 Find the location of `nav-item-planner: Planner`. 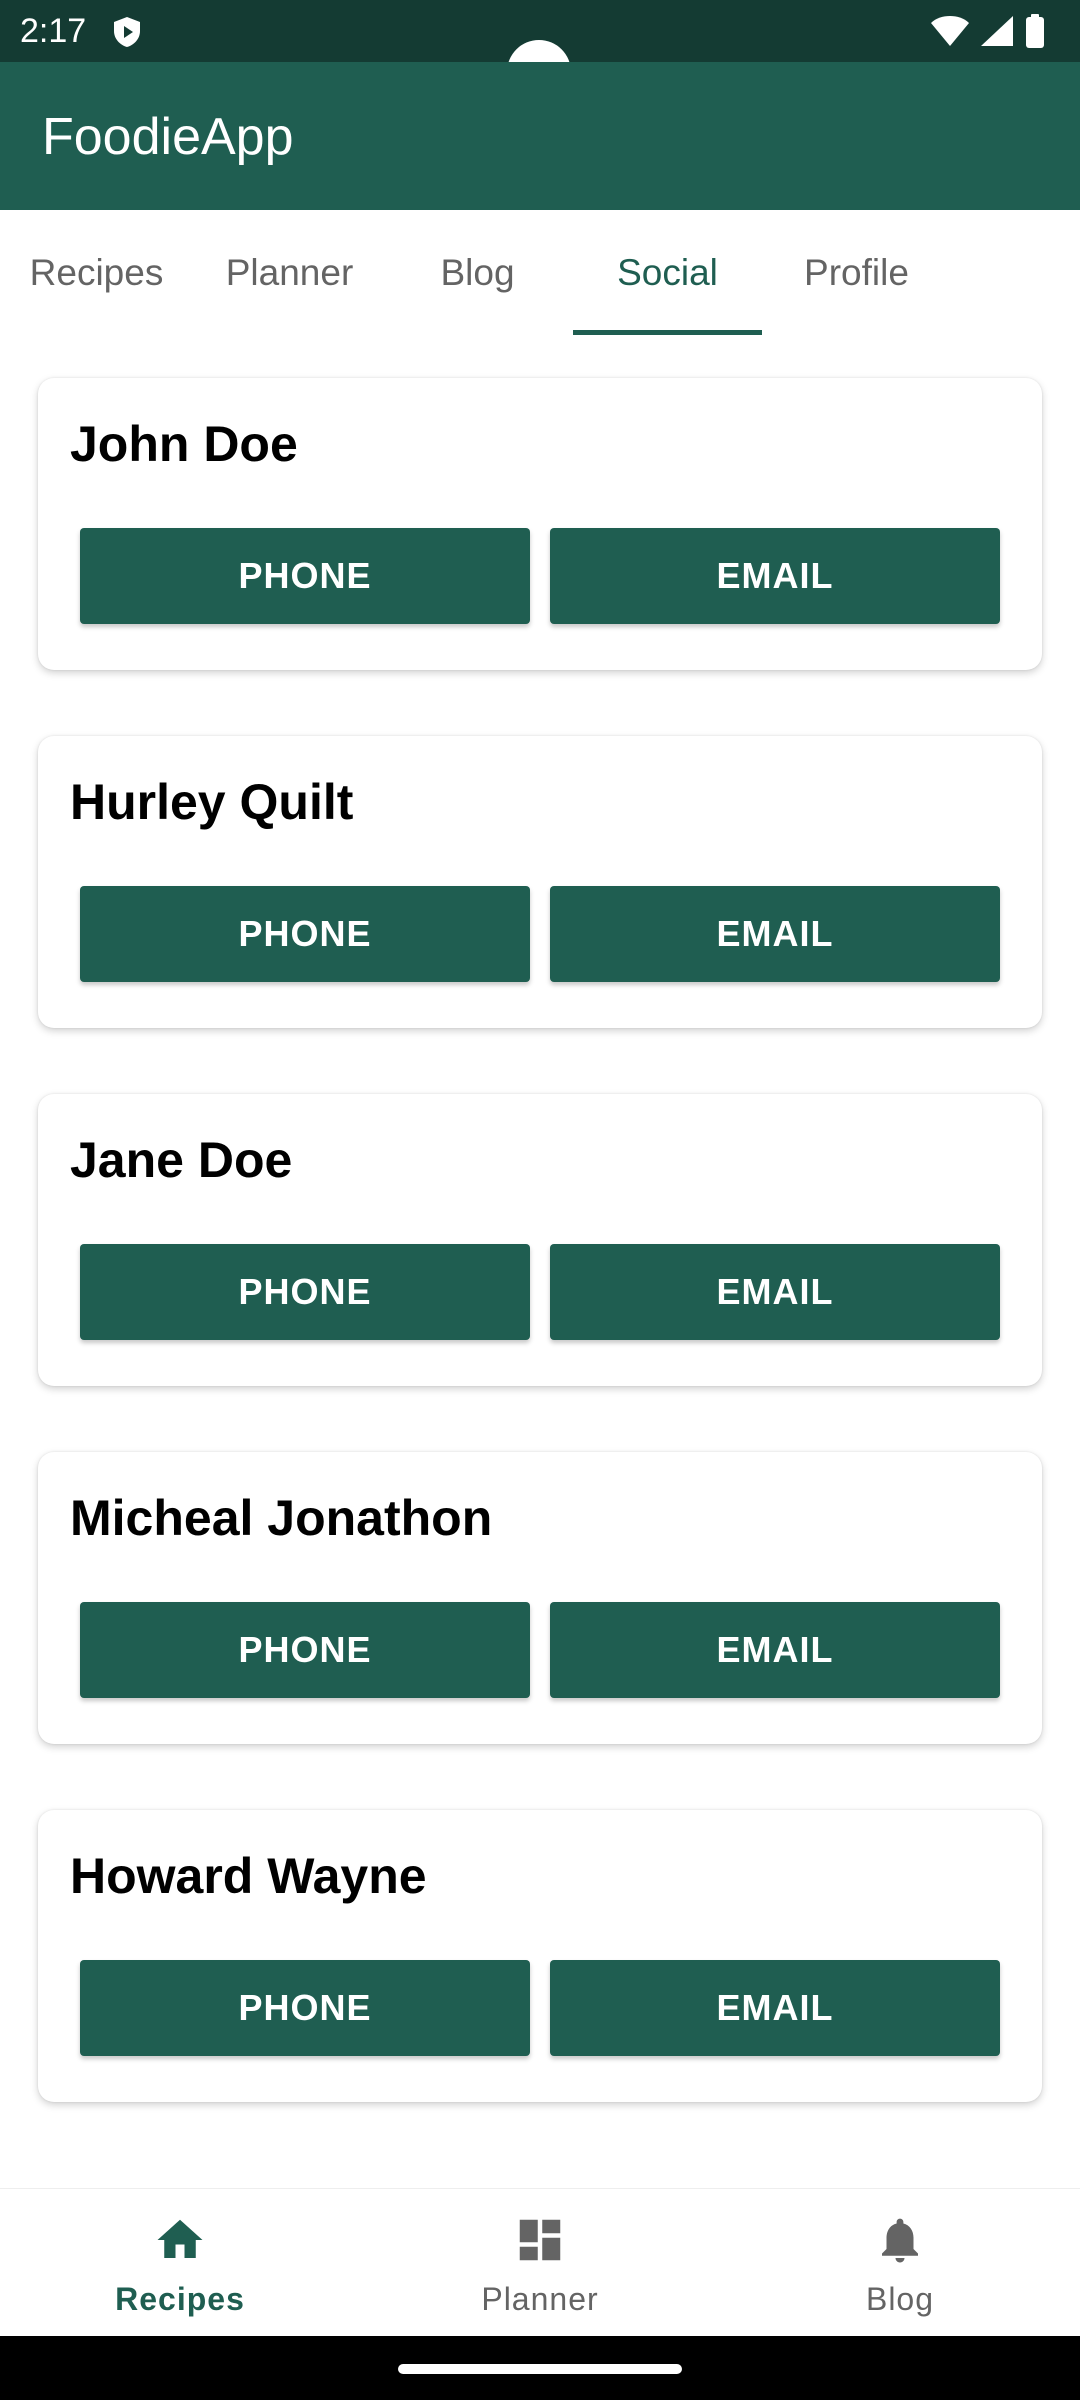

nav-item-planner: Planner is located at coordinates (540, 2263).